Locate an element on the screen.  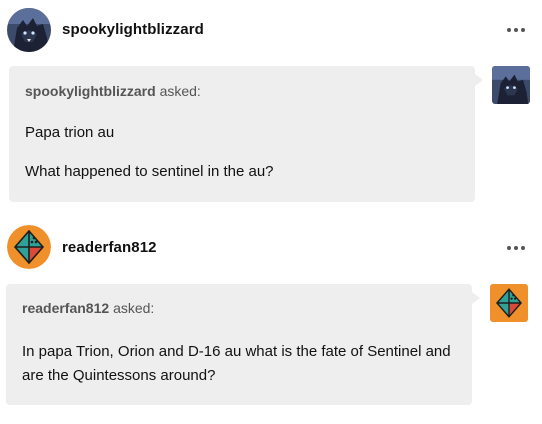
post-username: spookylightblizzard is located at coordinates (133, 29).